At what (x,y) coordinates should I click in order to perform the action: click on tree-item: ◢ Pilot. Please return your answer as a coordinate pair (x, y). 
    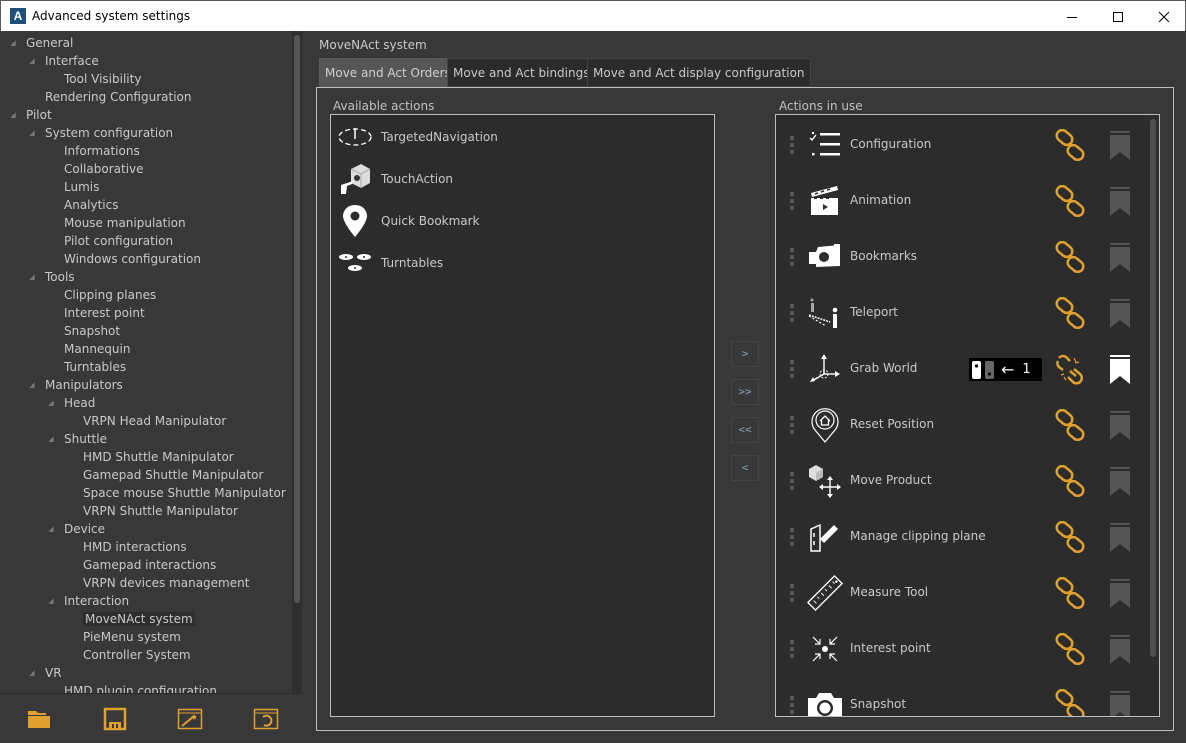
    Looking at the image, I should click on (29, 115).